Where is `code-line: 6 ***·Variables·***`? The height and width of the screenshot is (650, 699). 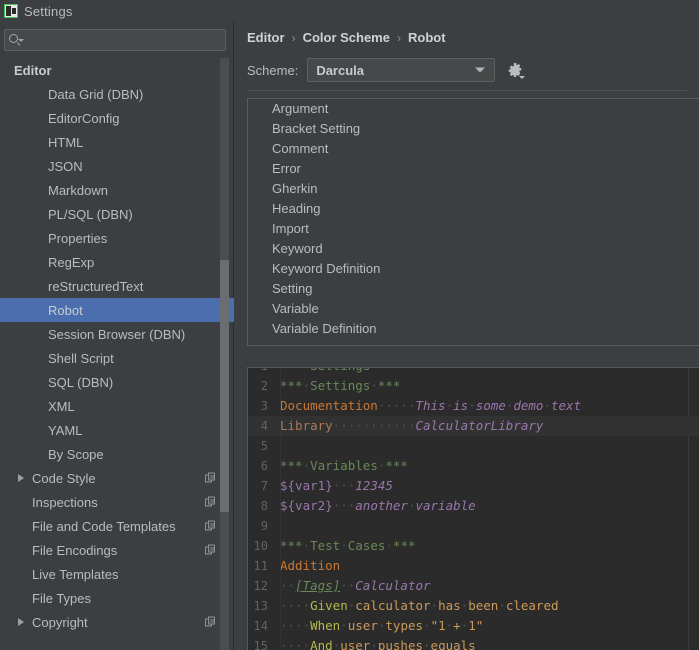 code-line: 6 ***·Variables·*** is located at coordinates (473, 466).